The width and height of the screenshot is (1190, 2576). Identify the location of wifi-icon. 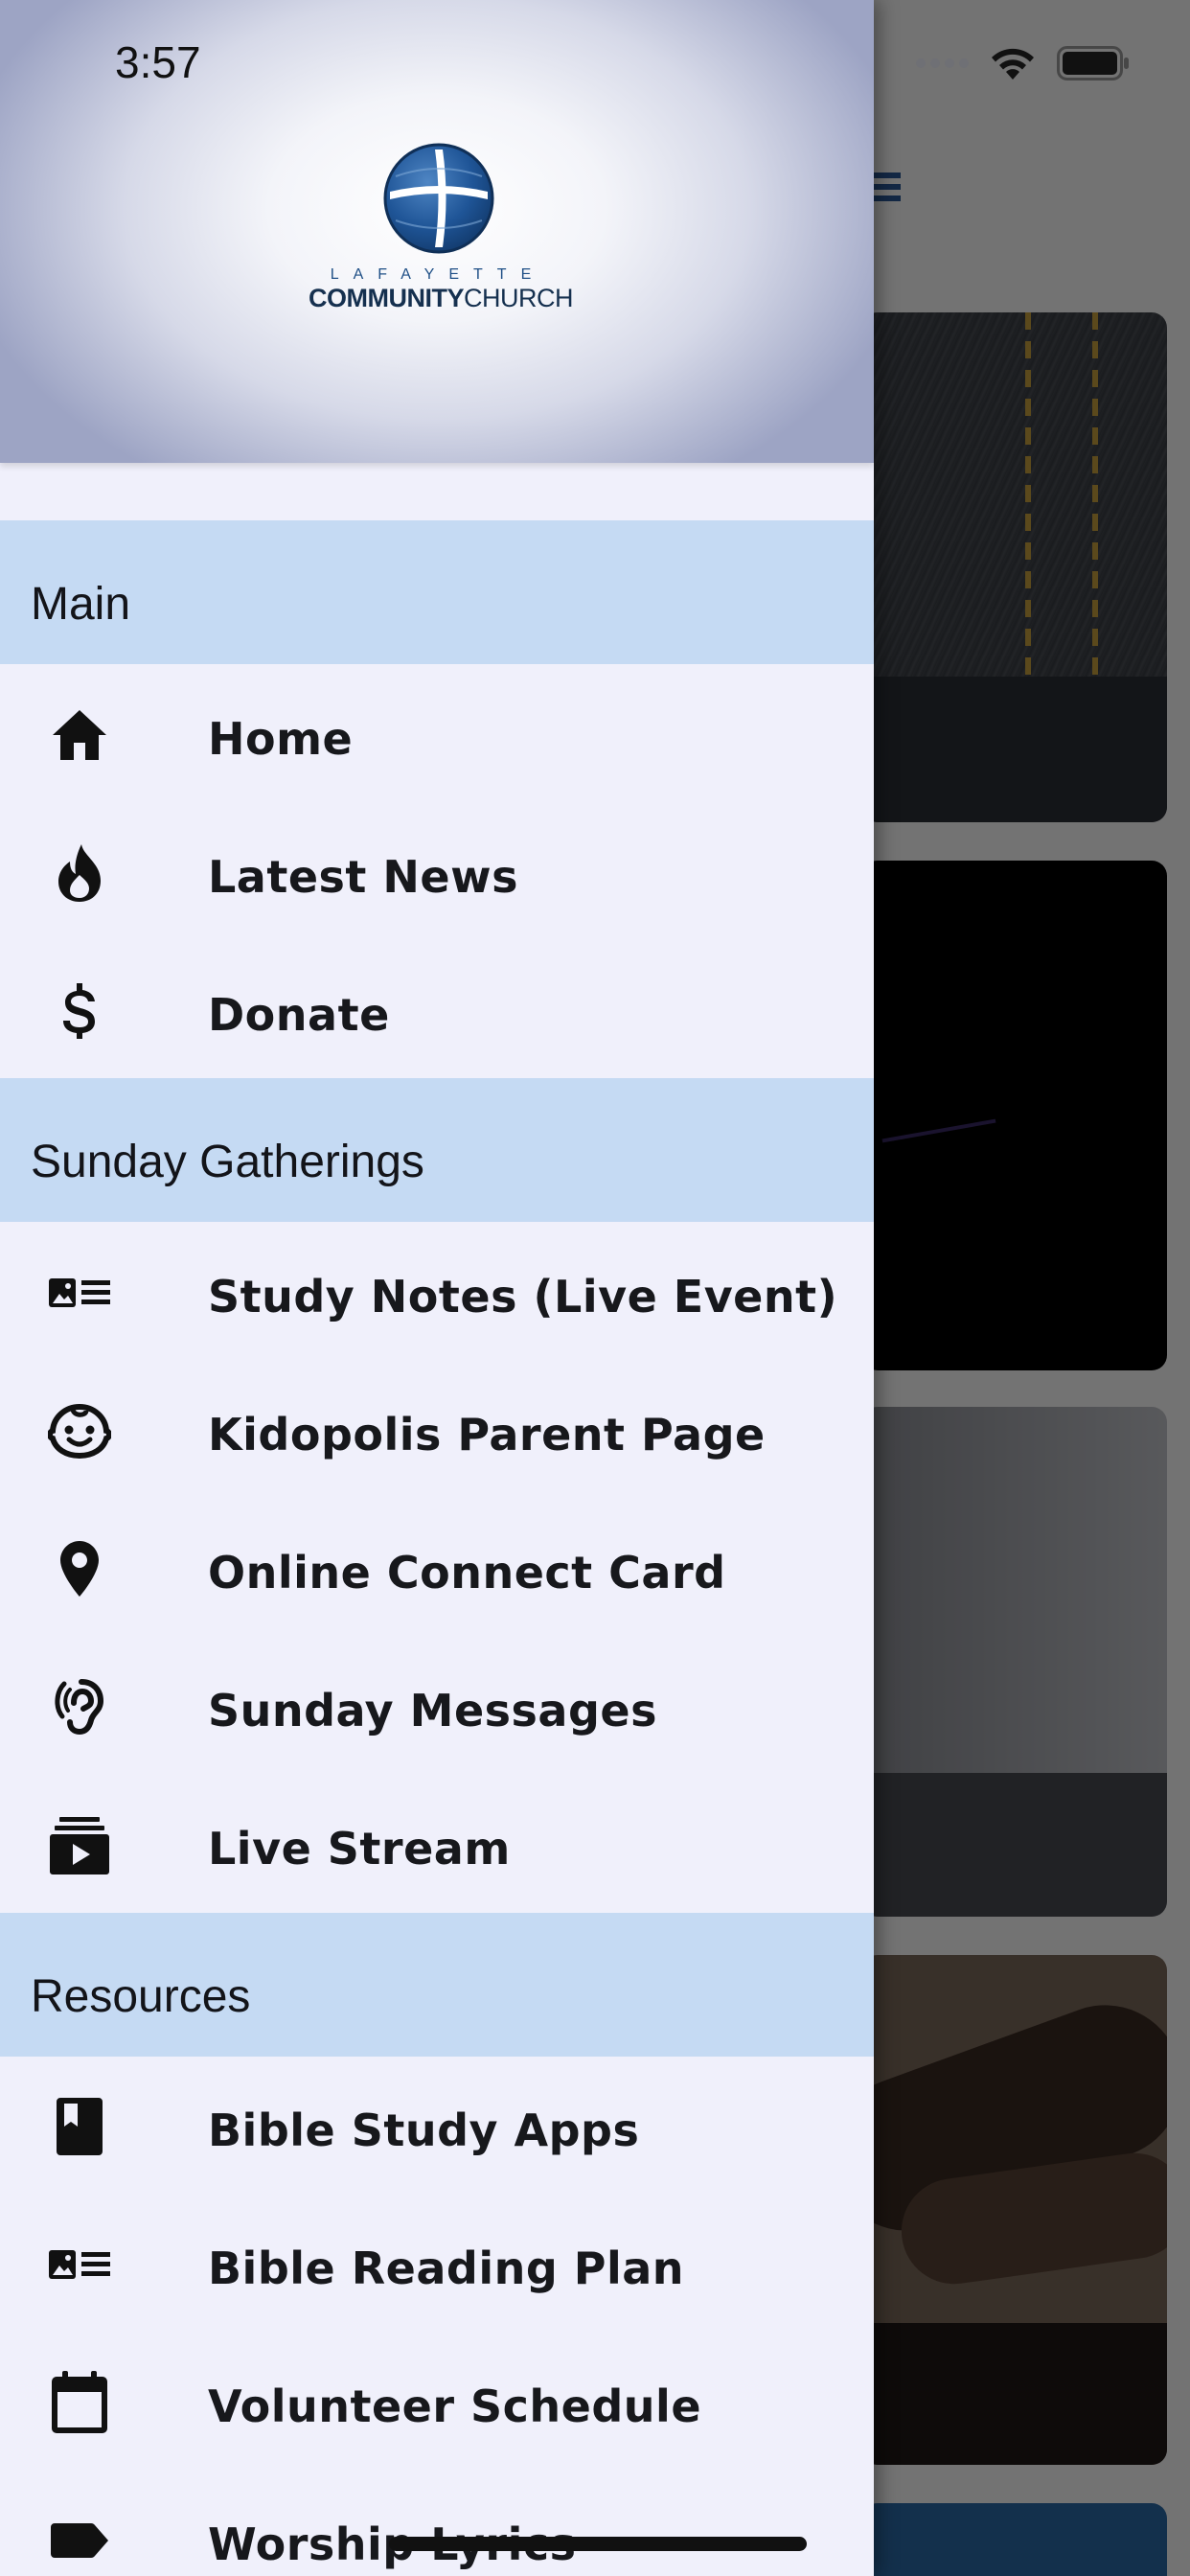
(1013, 63).